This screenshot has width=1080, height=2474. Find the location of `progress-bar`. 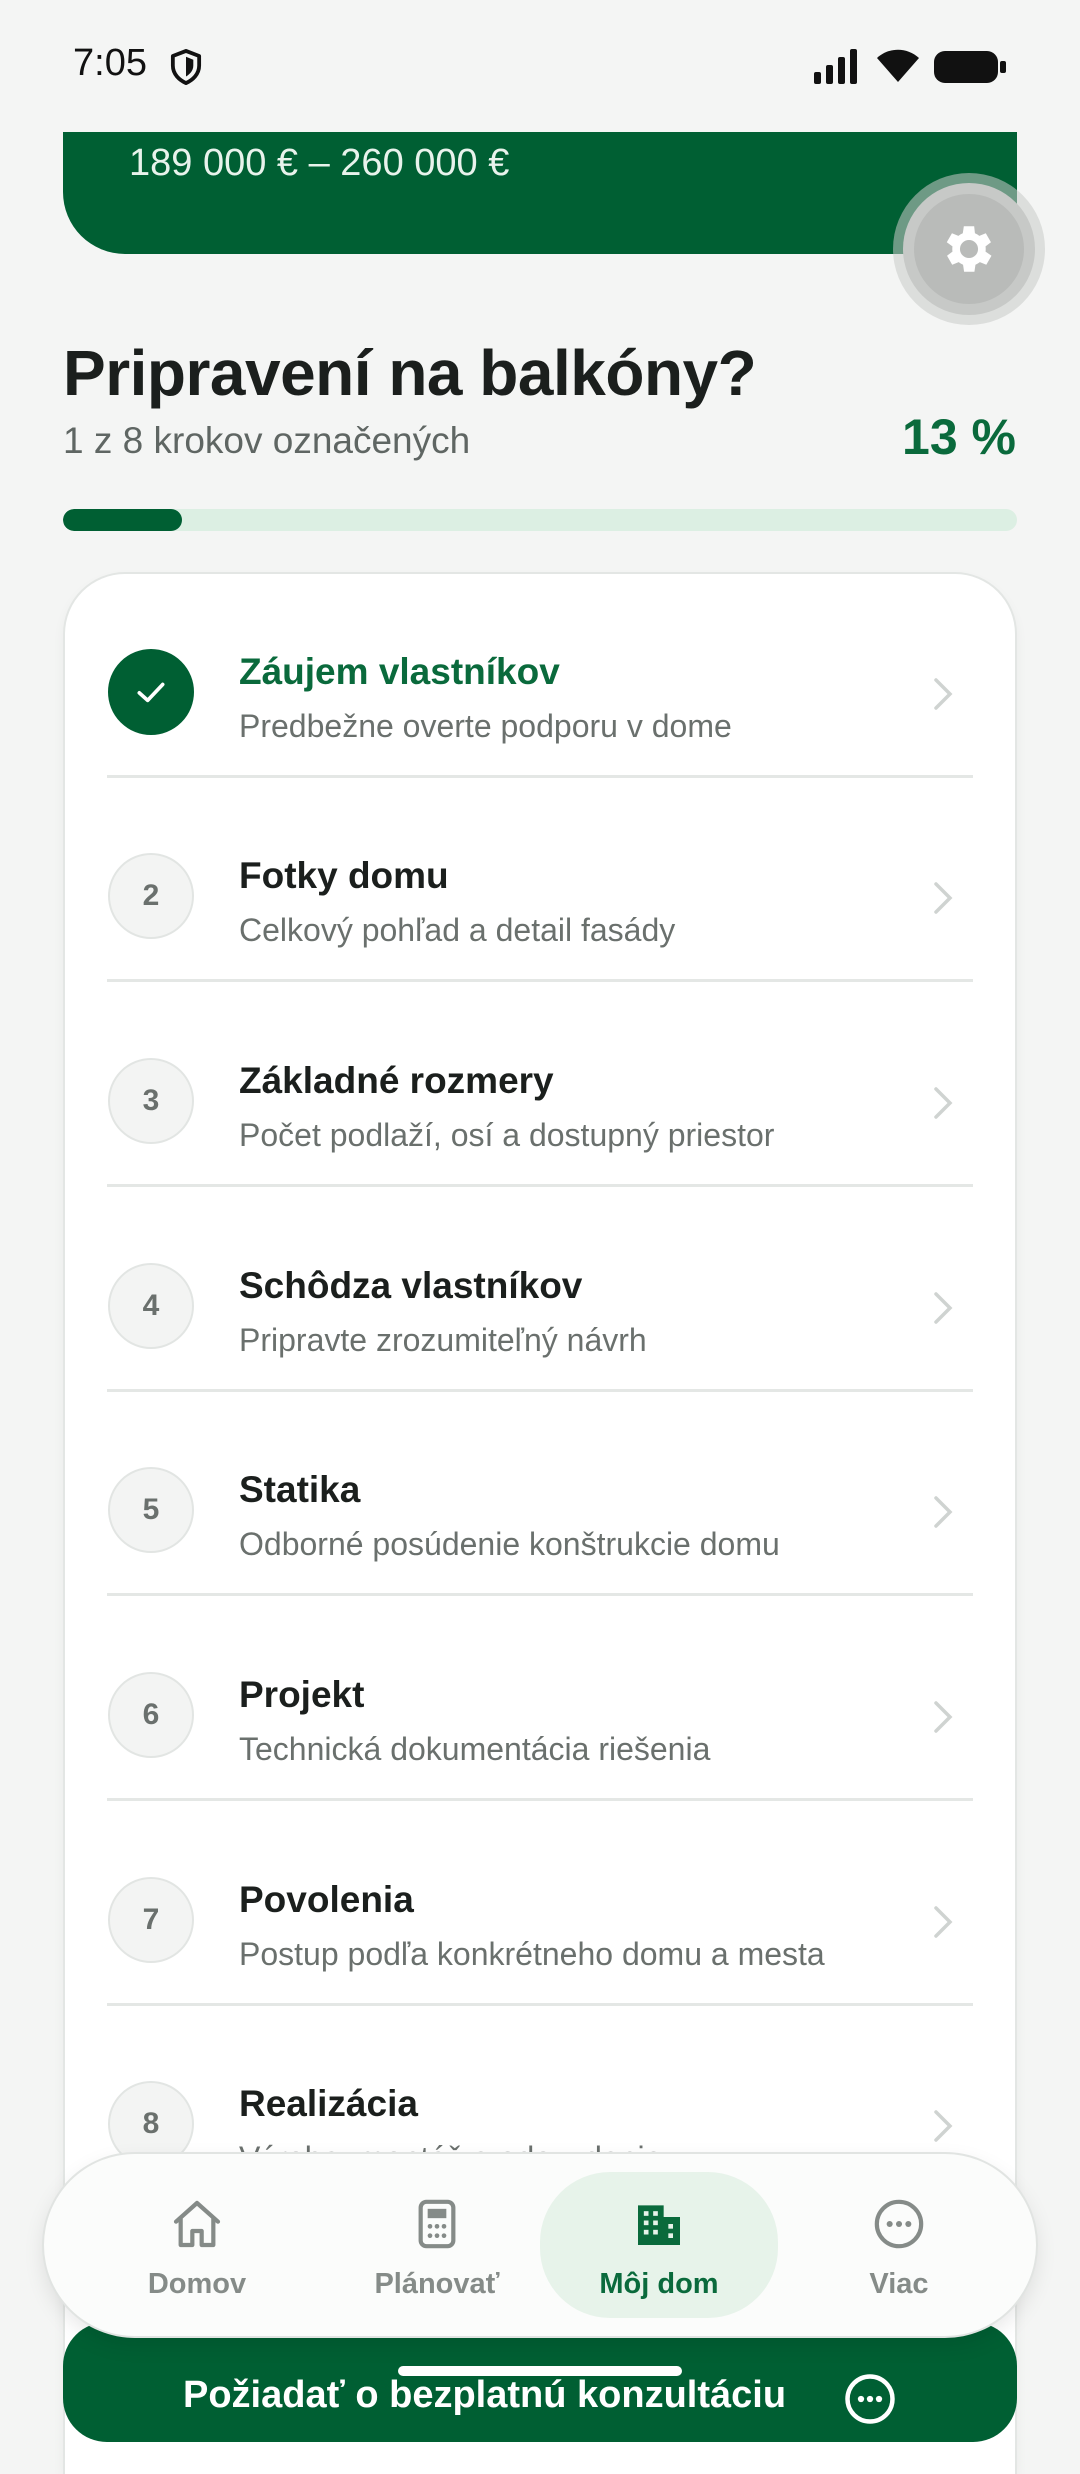

progress-bar is located at coordinates (540, 520).